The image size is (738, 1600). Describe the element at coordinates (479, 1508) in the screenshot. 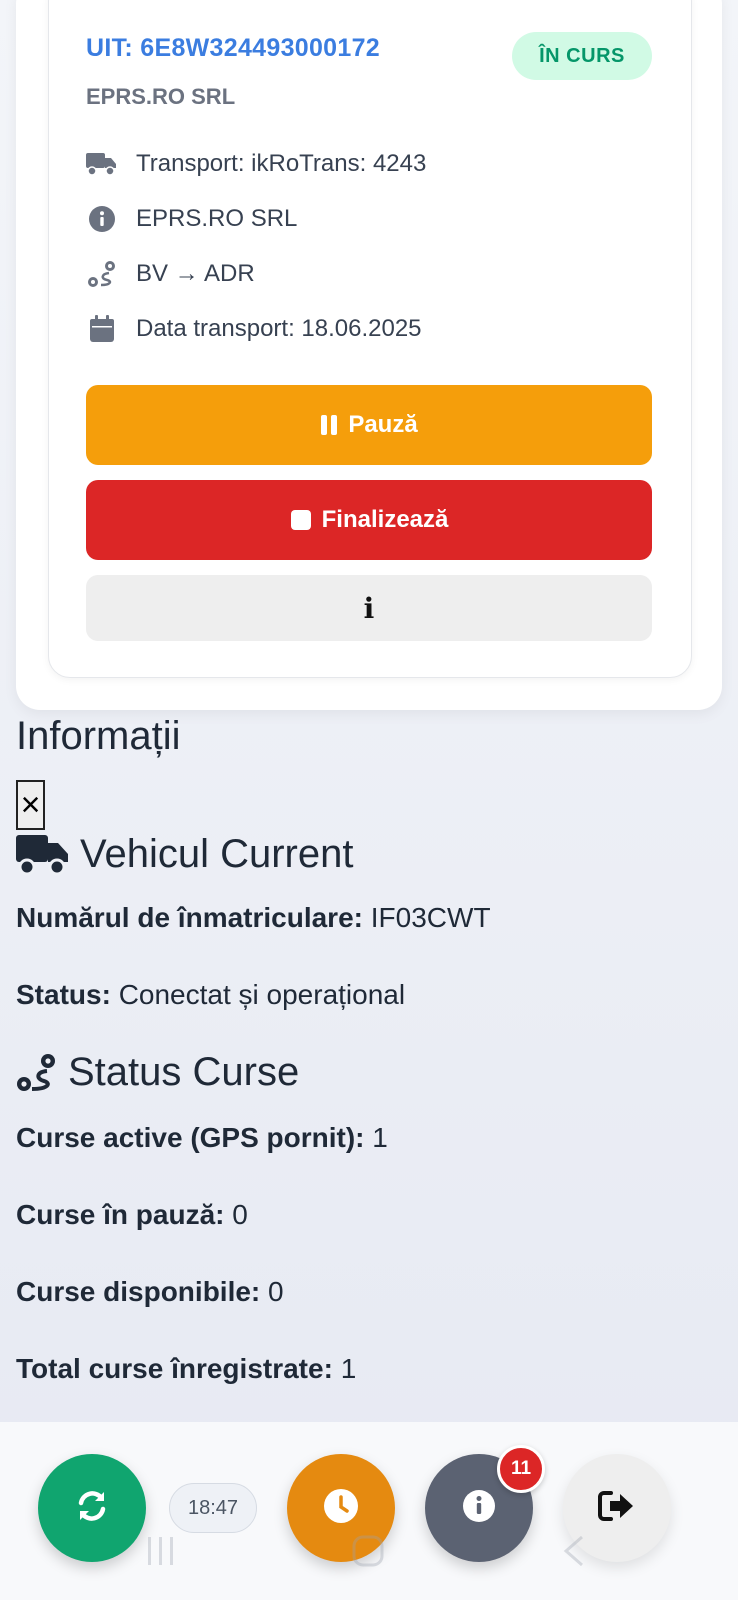

I see `info-icon` at that location.